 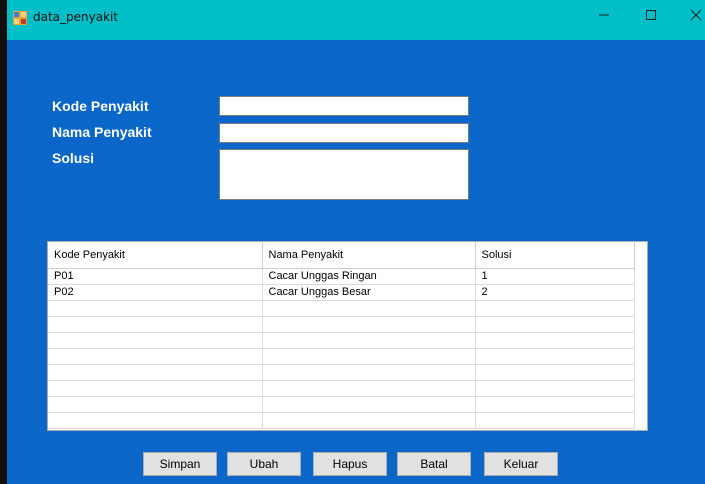 I want to click on cell-kode: P01, so click(x=155, y=276).